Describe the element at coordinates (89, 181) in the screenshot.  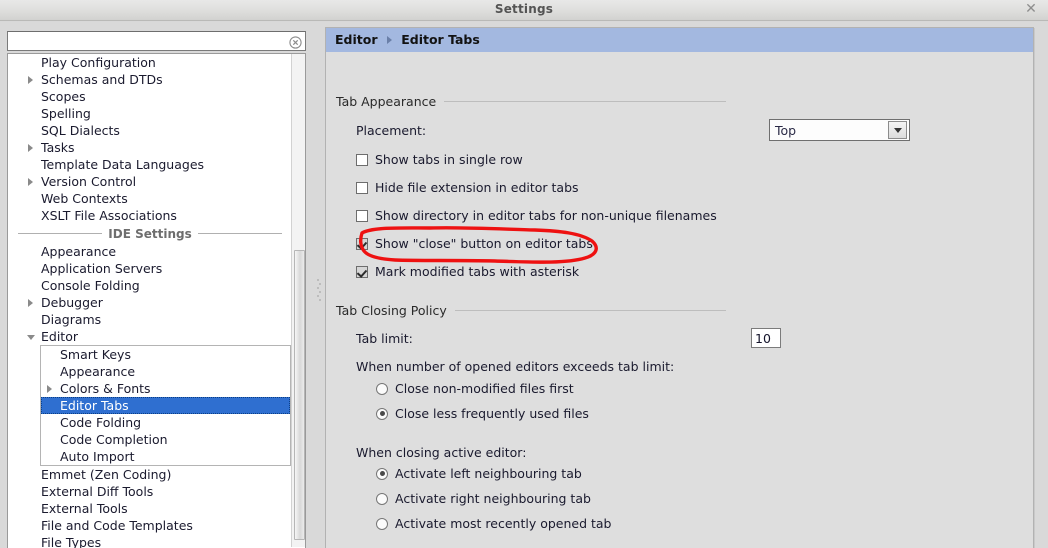
I see `tree-item-label: Version Control` at that location.